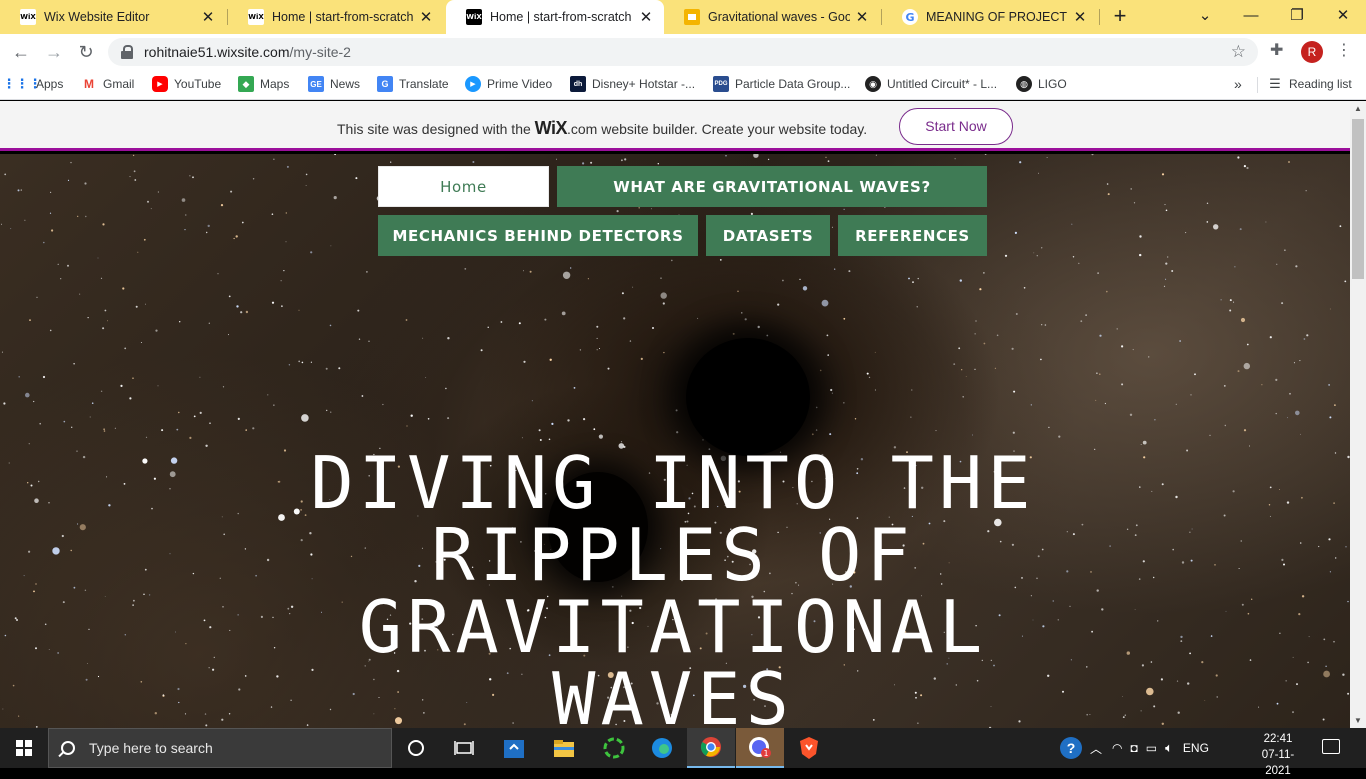 Image resolution: width=1366 pixels, height=779 pixels. I want to click on nav-what-are-gravitational-waves: WHAT ARE GRAVITATIONAL WAVES?, so click(772, 186).